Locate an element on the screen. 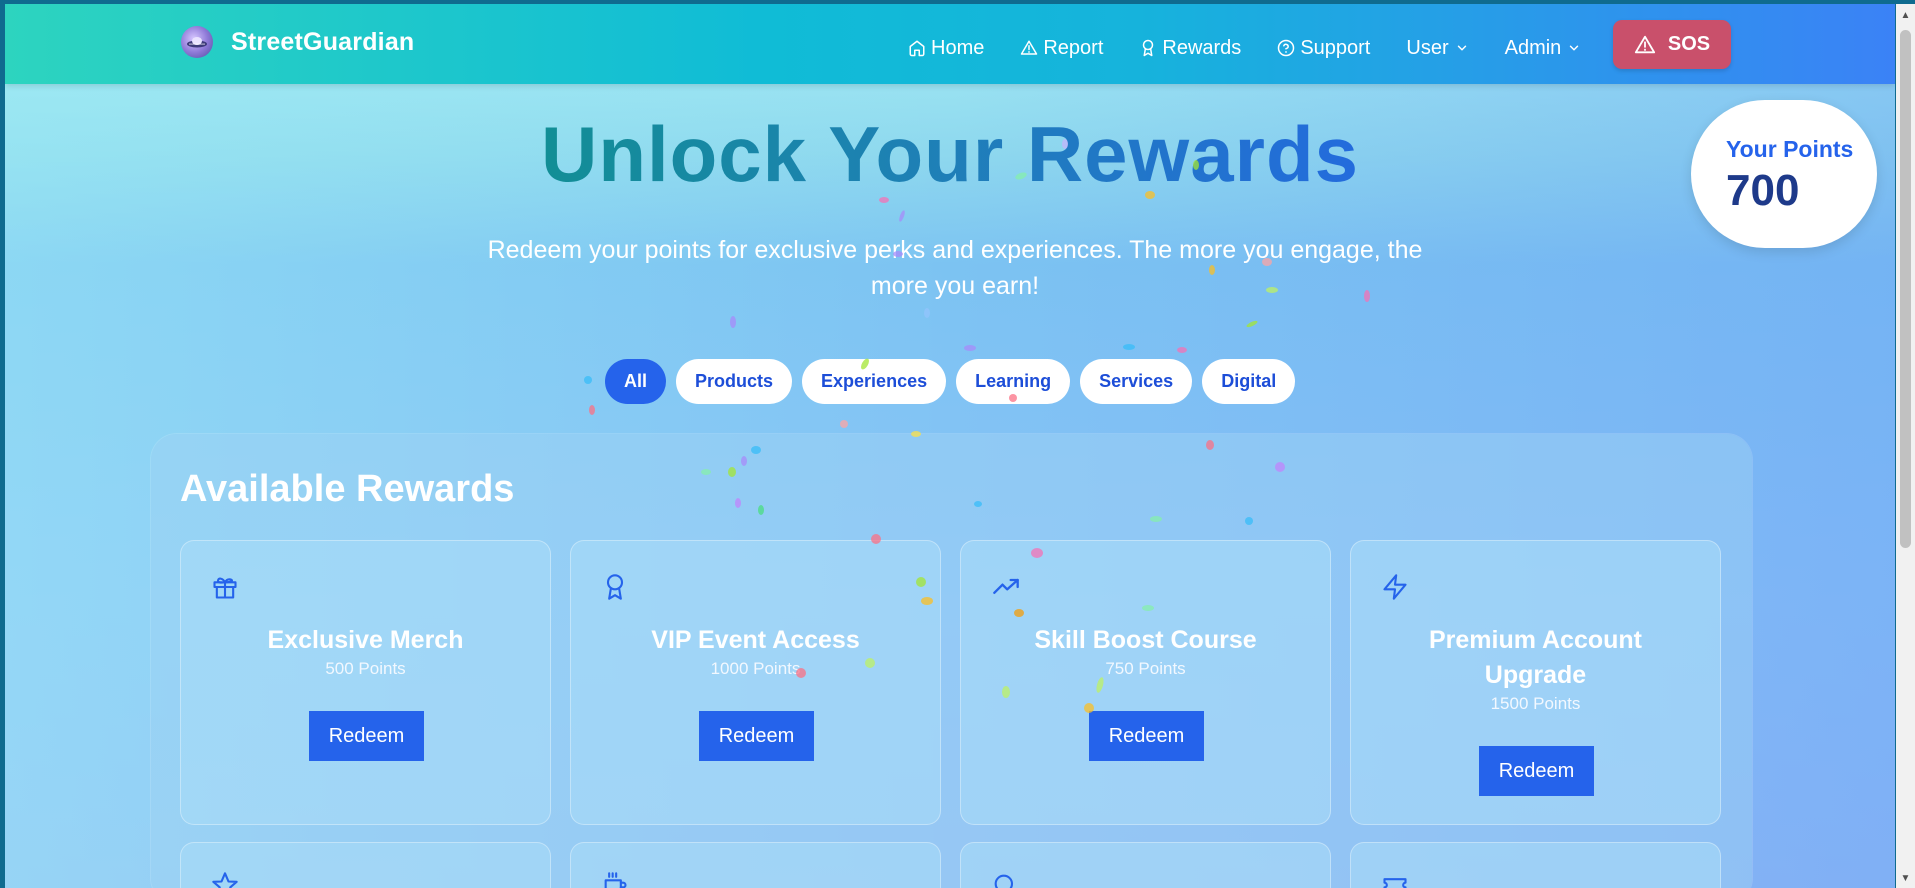 This screenshot has width=1915, height=888. reward-points: 500 Points is located at coordinates (365, 668).